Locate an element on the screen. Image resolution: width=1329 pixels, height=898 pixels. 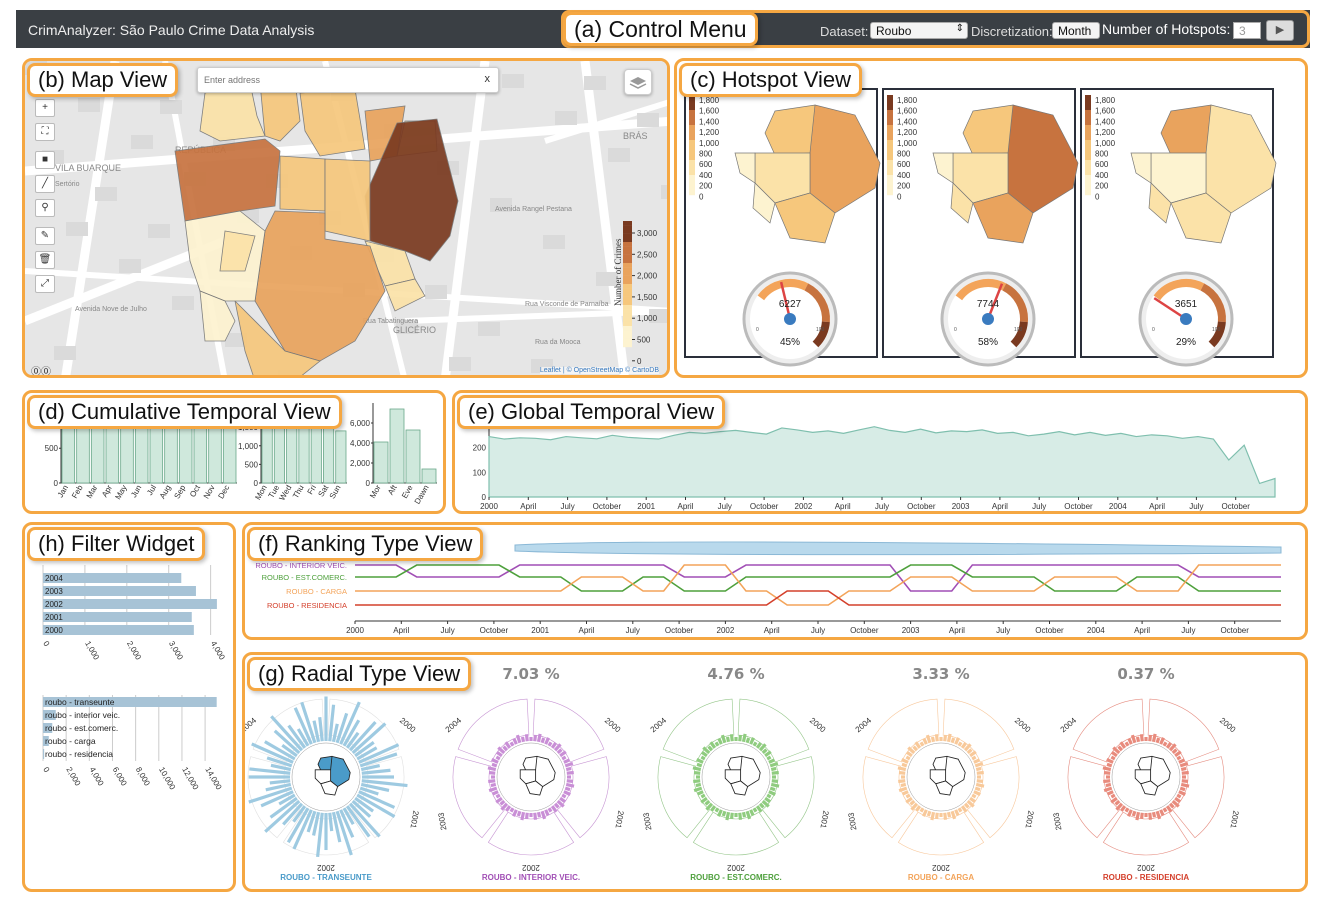
edit-icon: ✎ is located at coordinates (45, 236).